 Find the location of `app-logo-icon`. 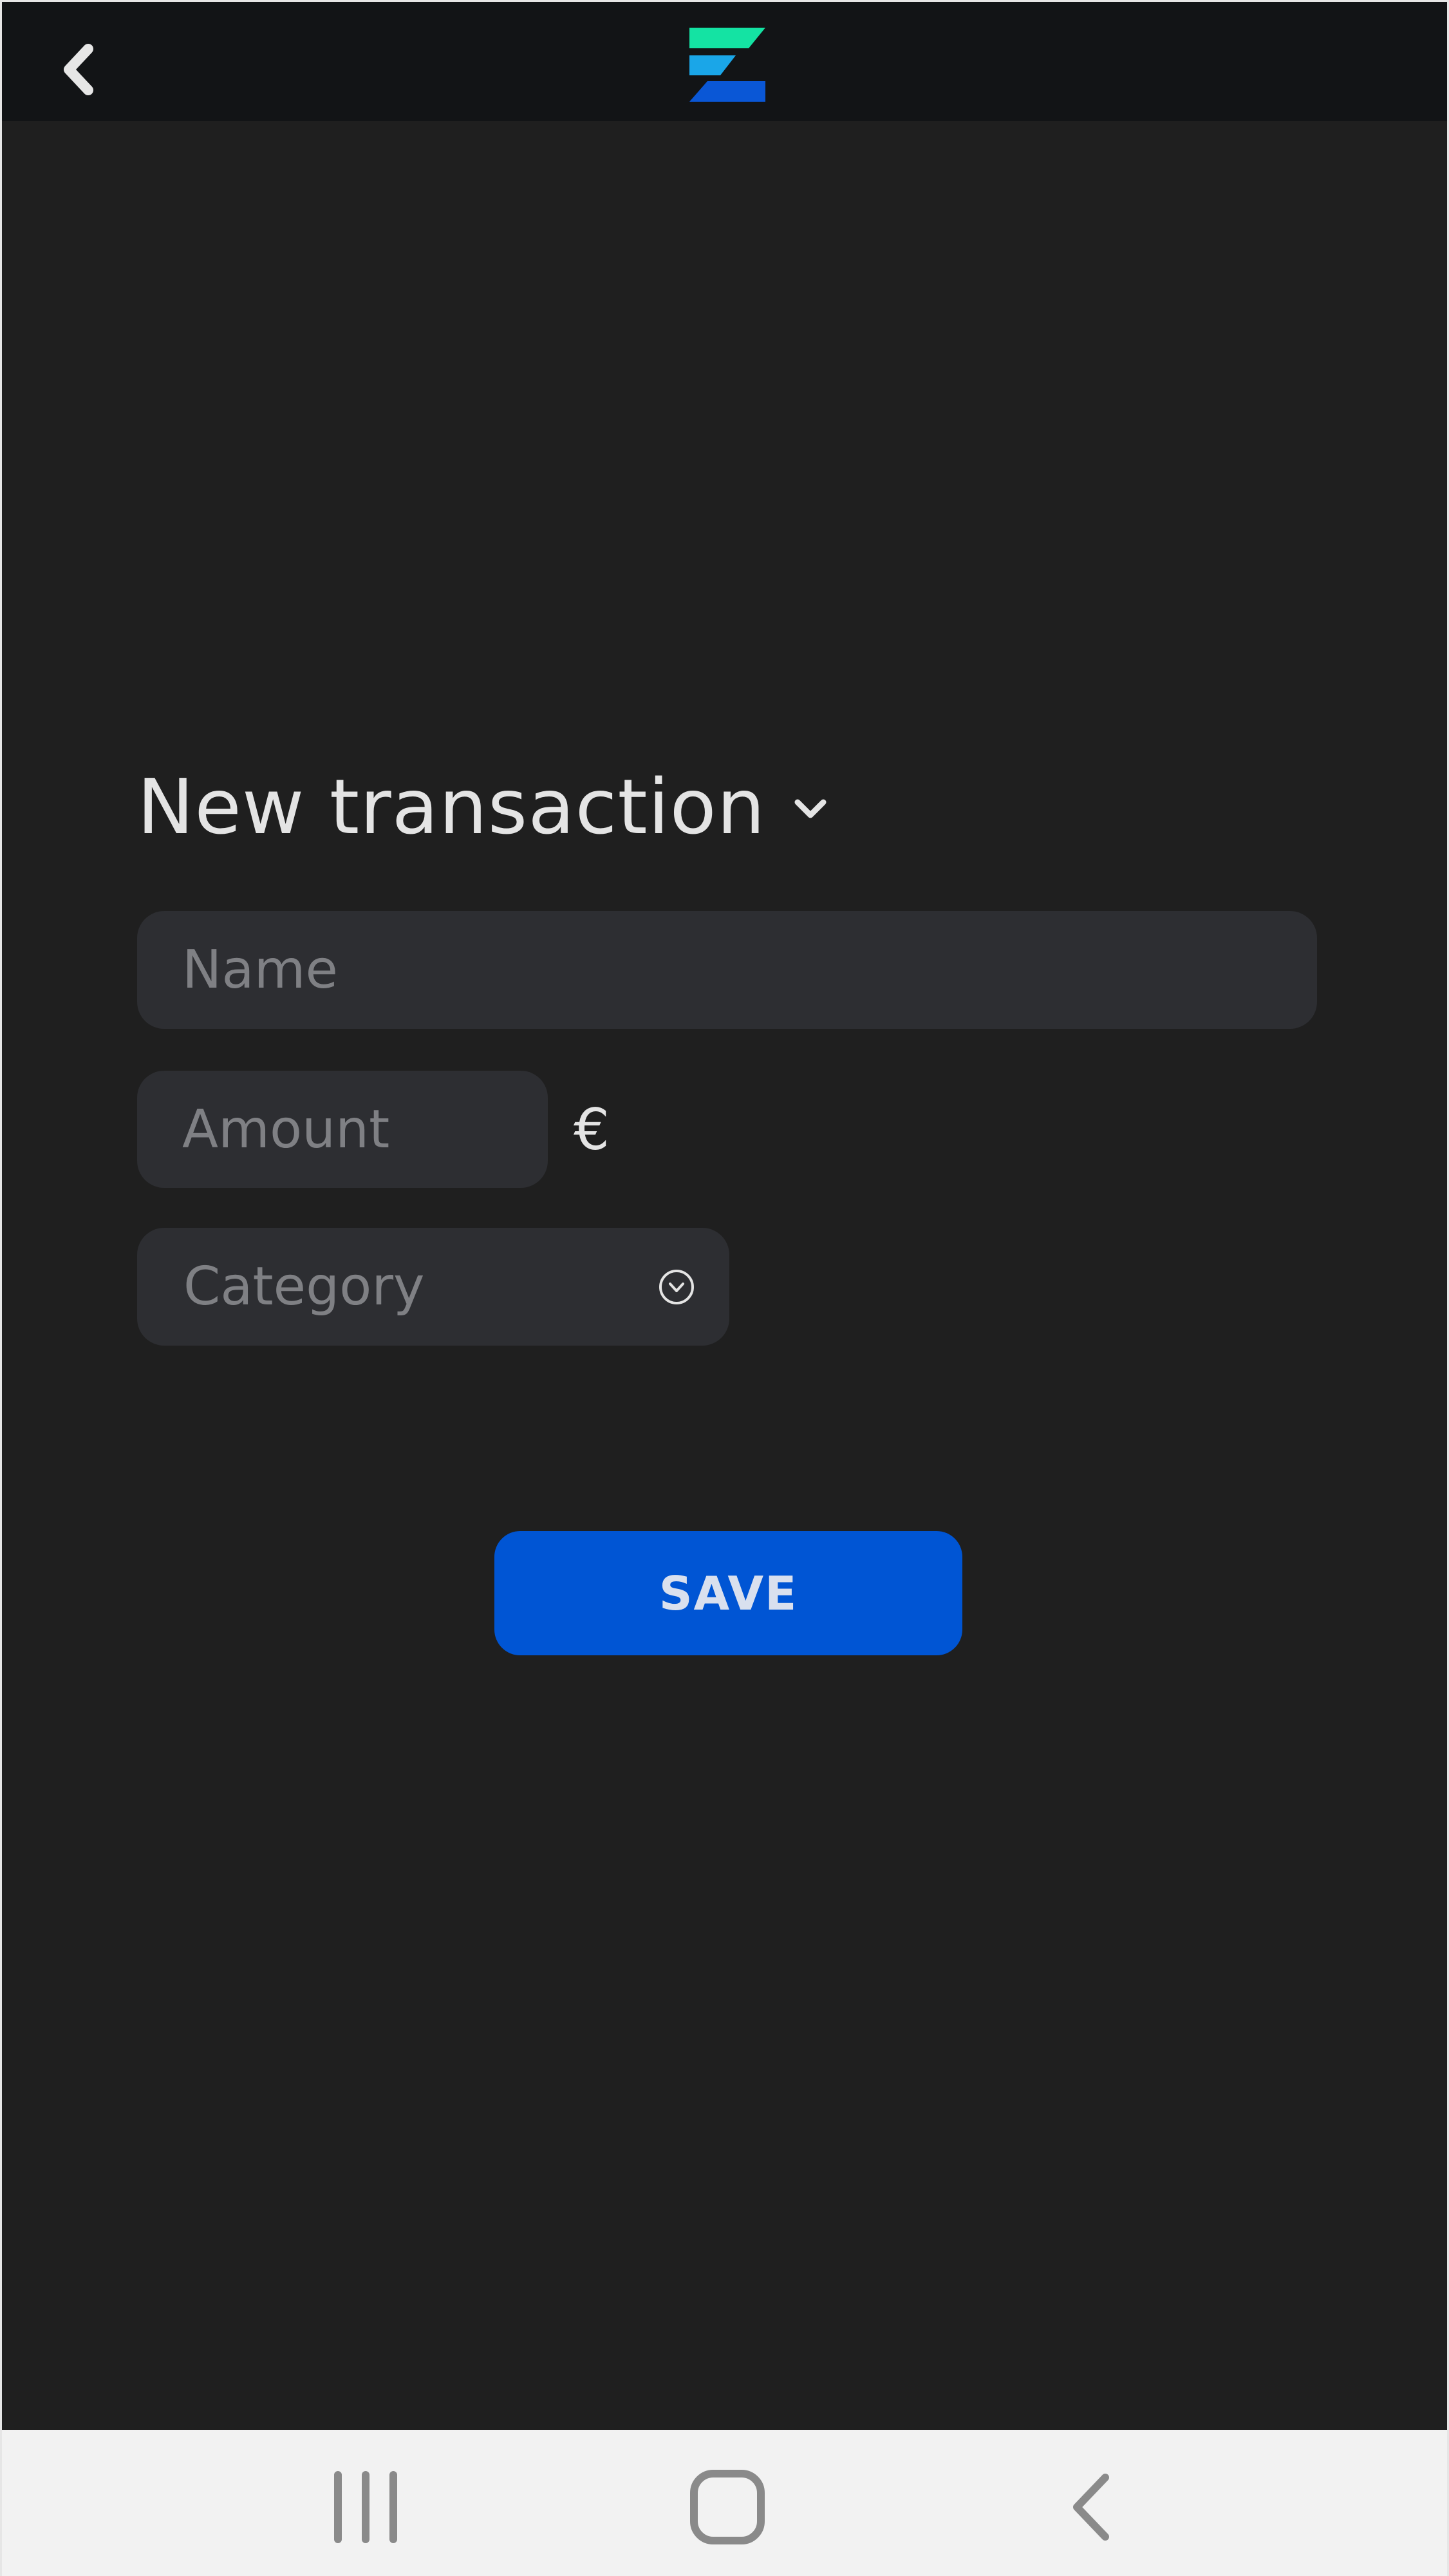

app-logo-icon is located at coordinates (727, 65).